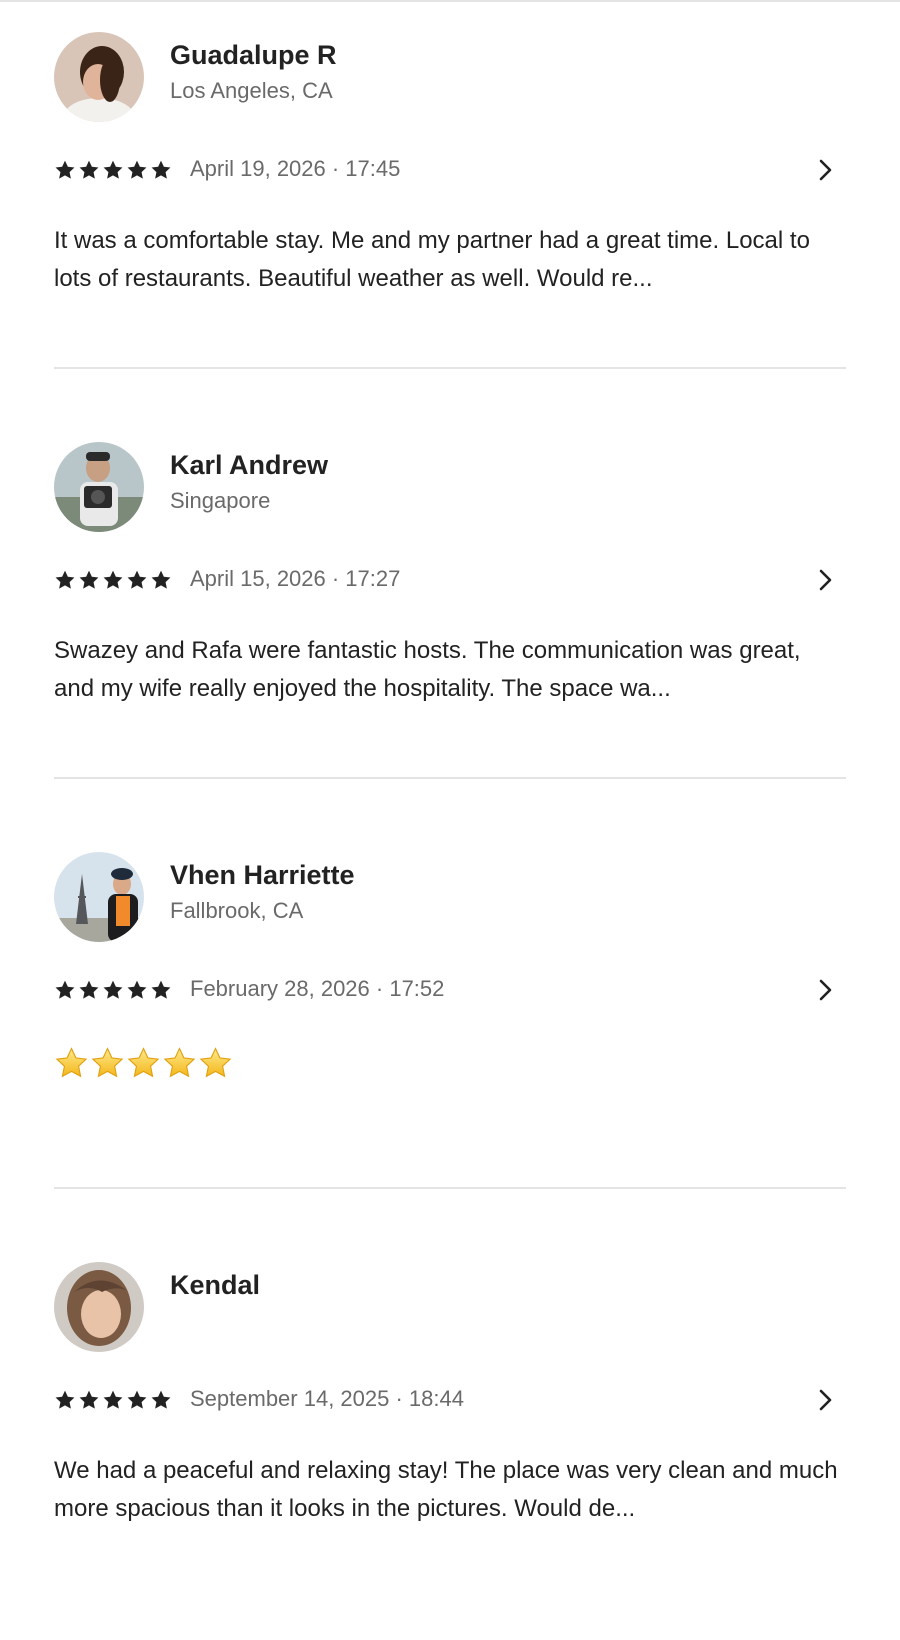 This screenshot has width=900, height=1640. I want to click on reviewer-name: Vhen Harriette, so click(262, 875).